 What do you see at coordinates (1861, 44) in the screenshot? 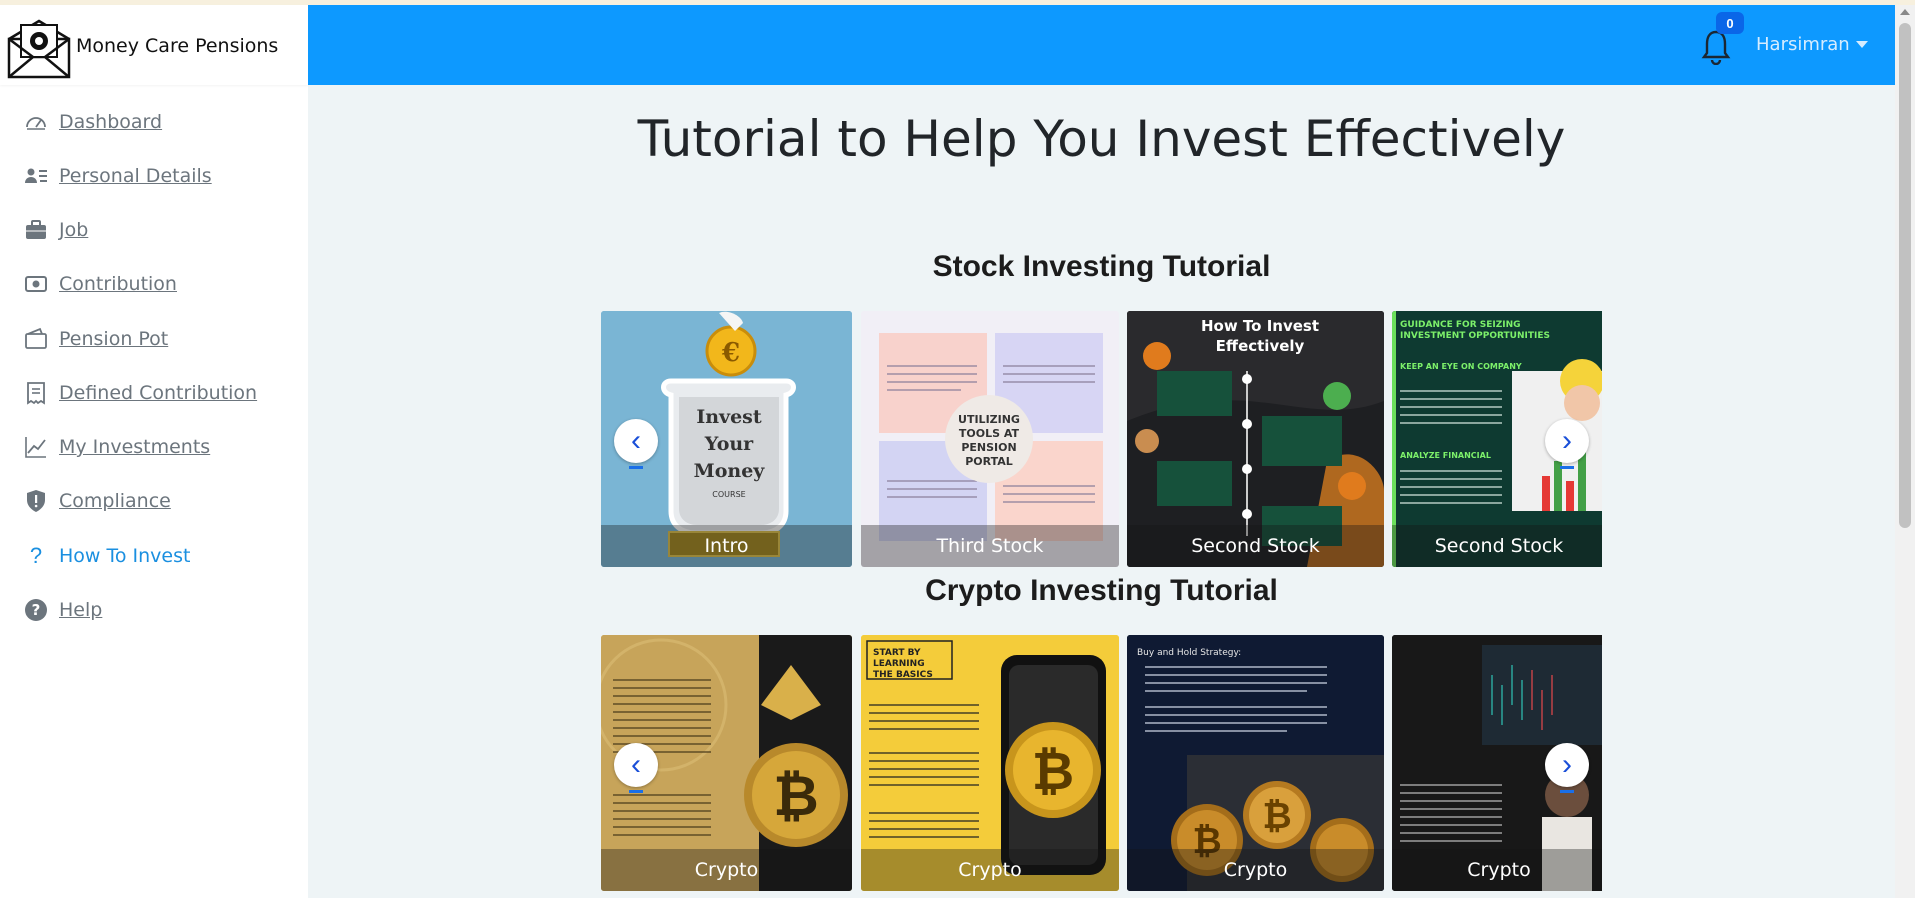
I see `caret-down-icon` at bounding box center [1861, 44].